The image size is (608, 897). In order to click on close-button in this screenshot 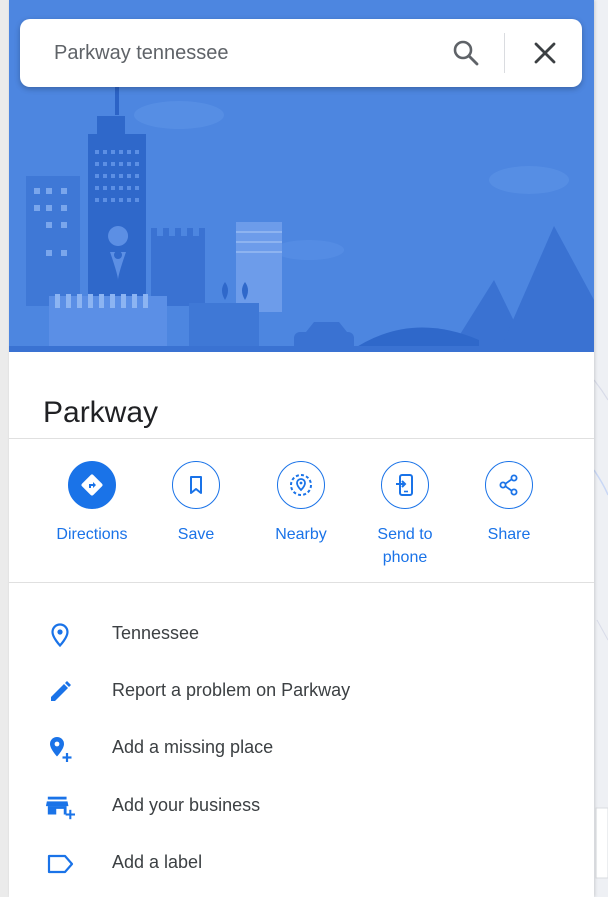, I will do `click(545, 53)`.